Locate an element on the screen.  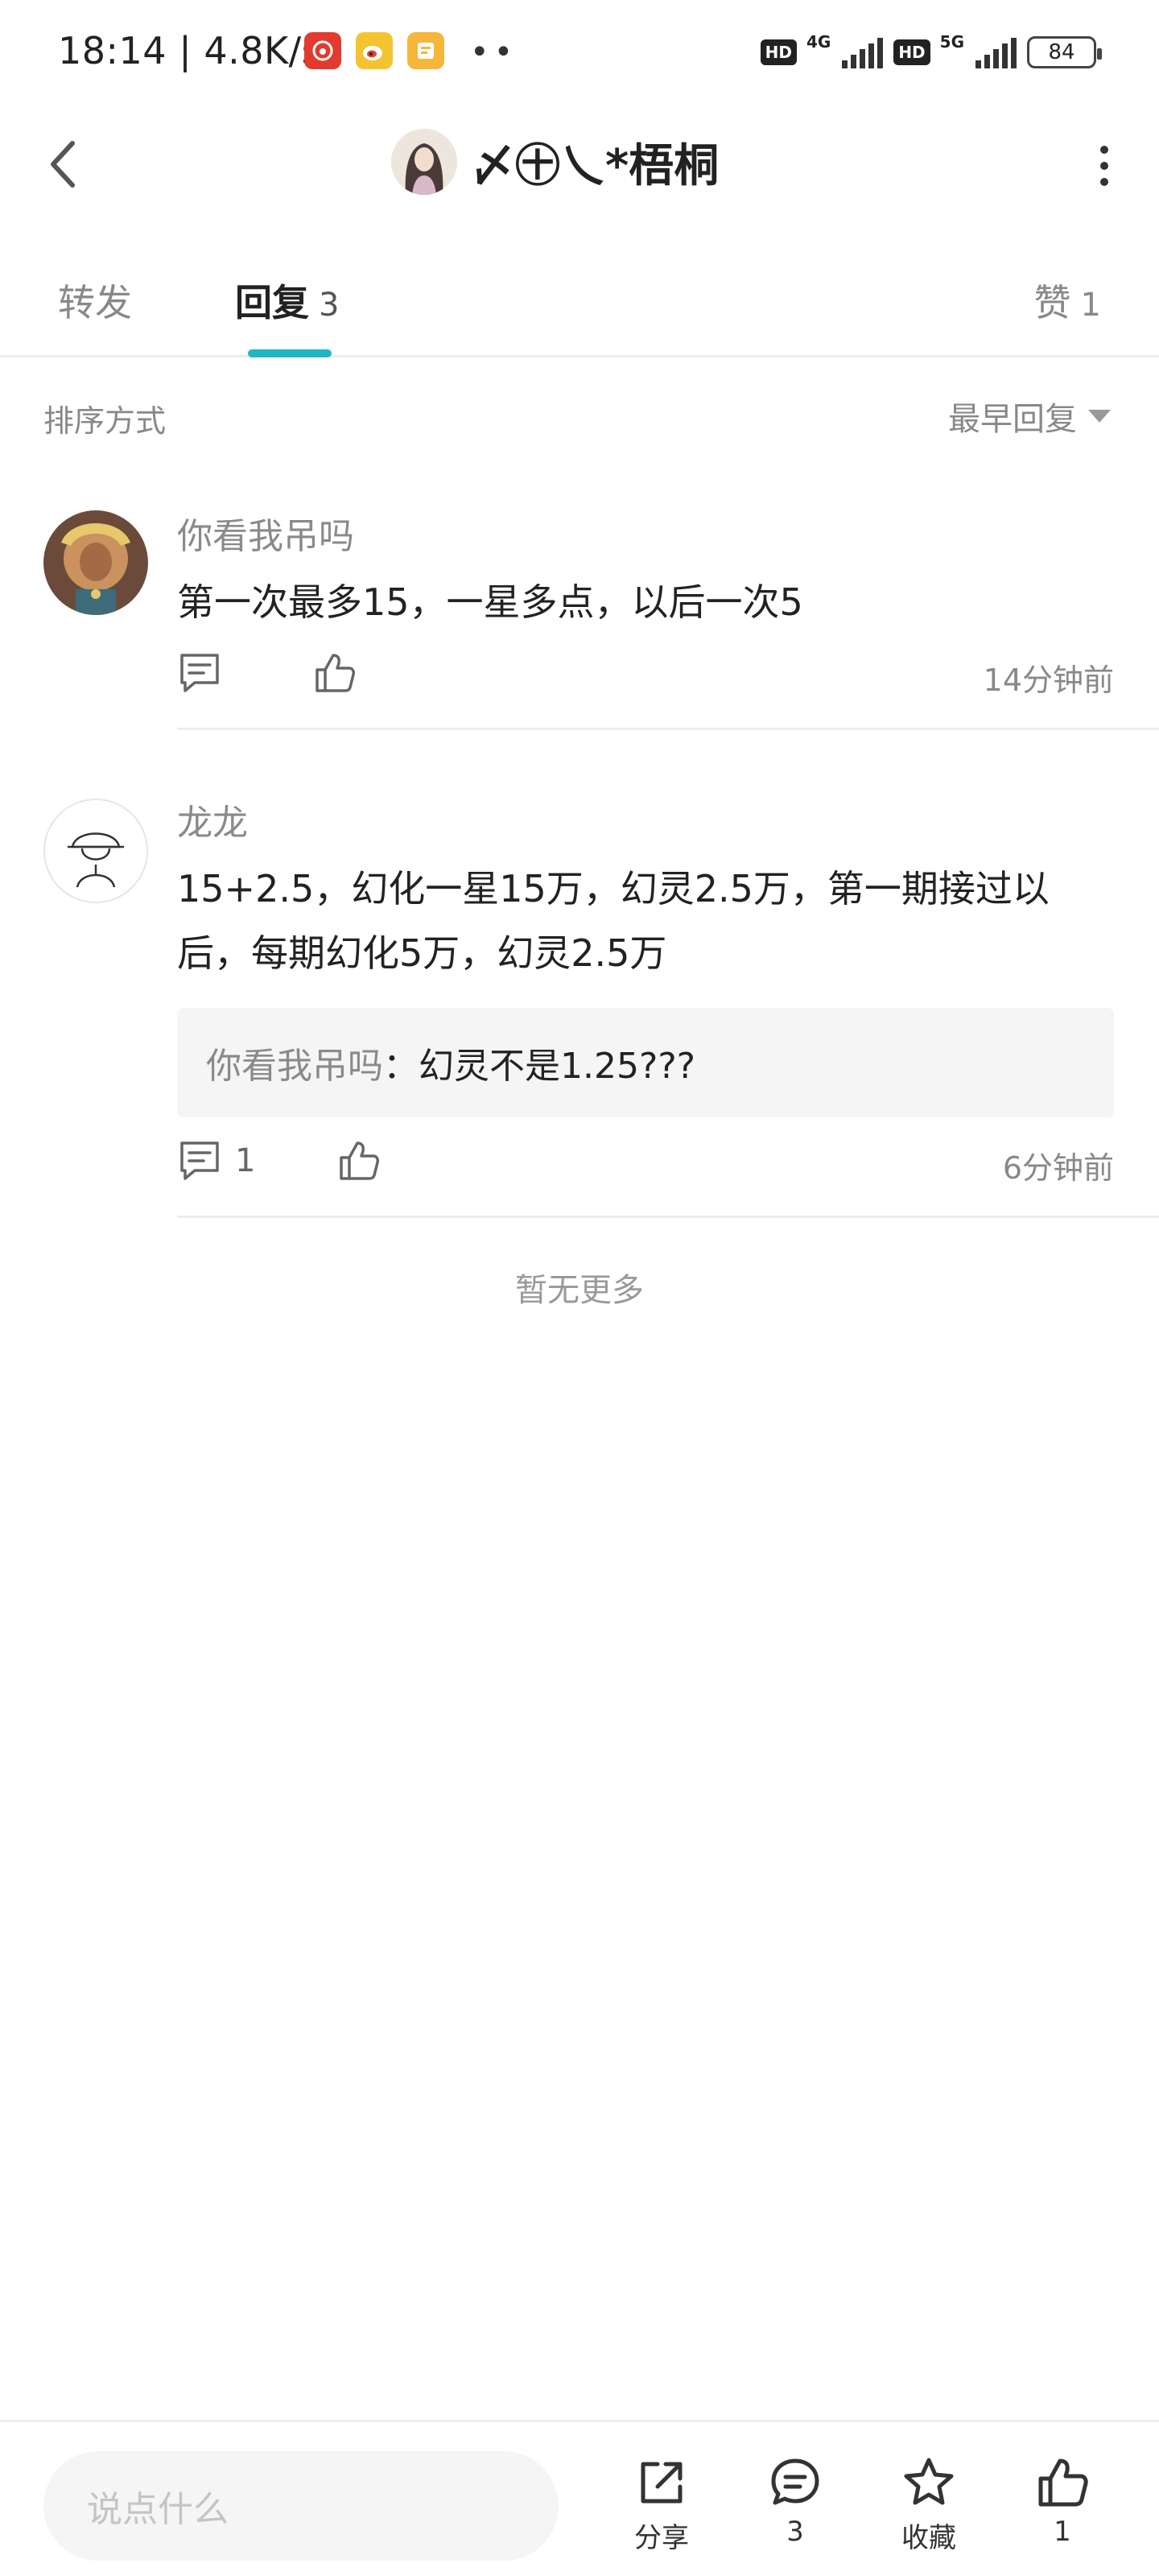
netease-music-icon is located at coordinates (322, 50).